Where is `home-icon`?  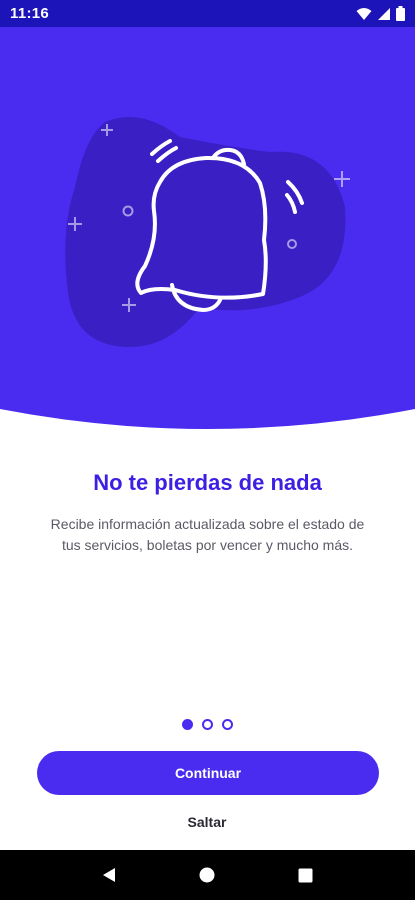
home-icon is located at coordinates (207, 875).